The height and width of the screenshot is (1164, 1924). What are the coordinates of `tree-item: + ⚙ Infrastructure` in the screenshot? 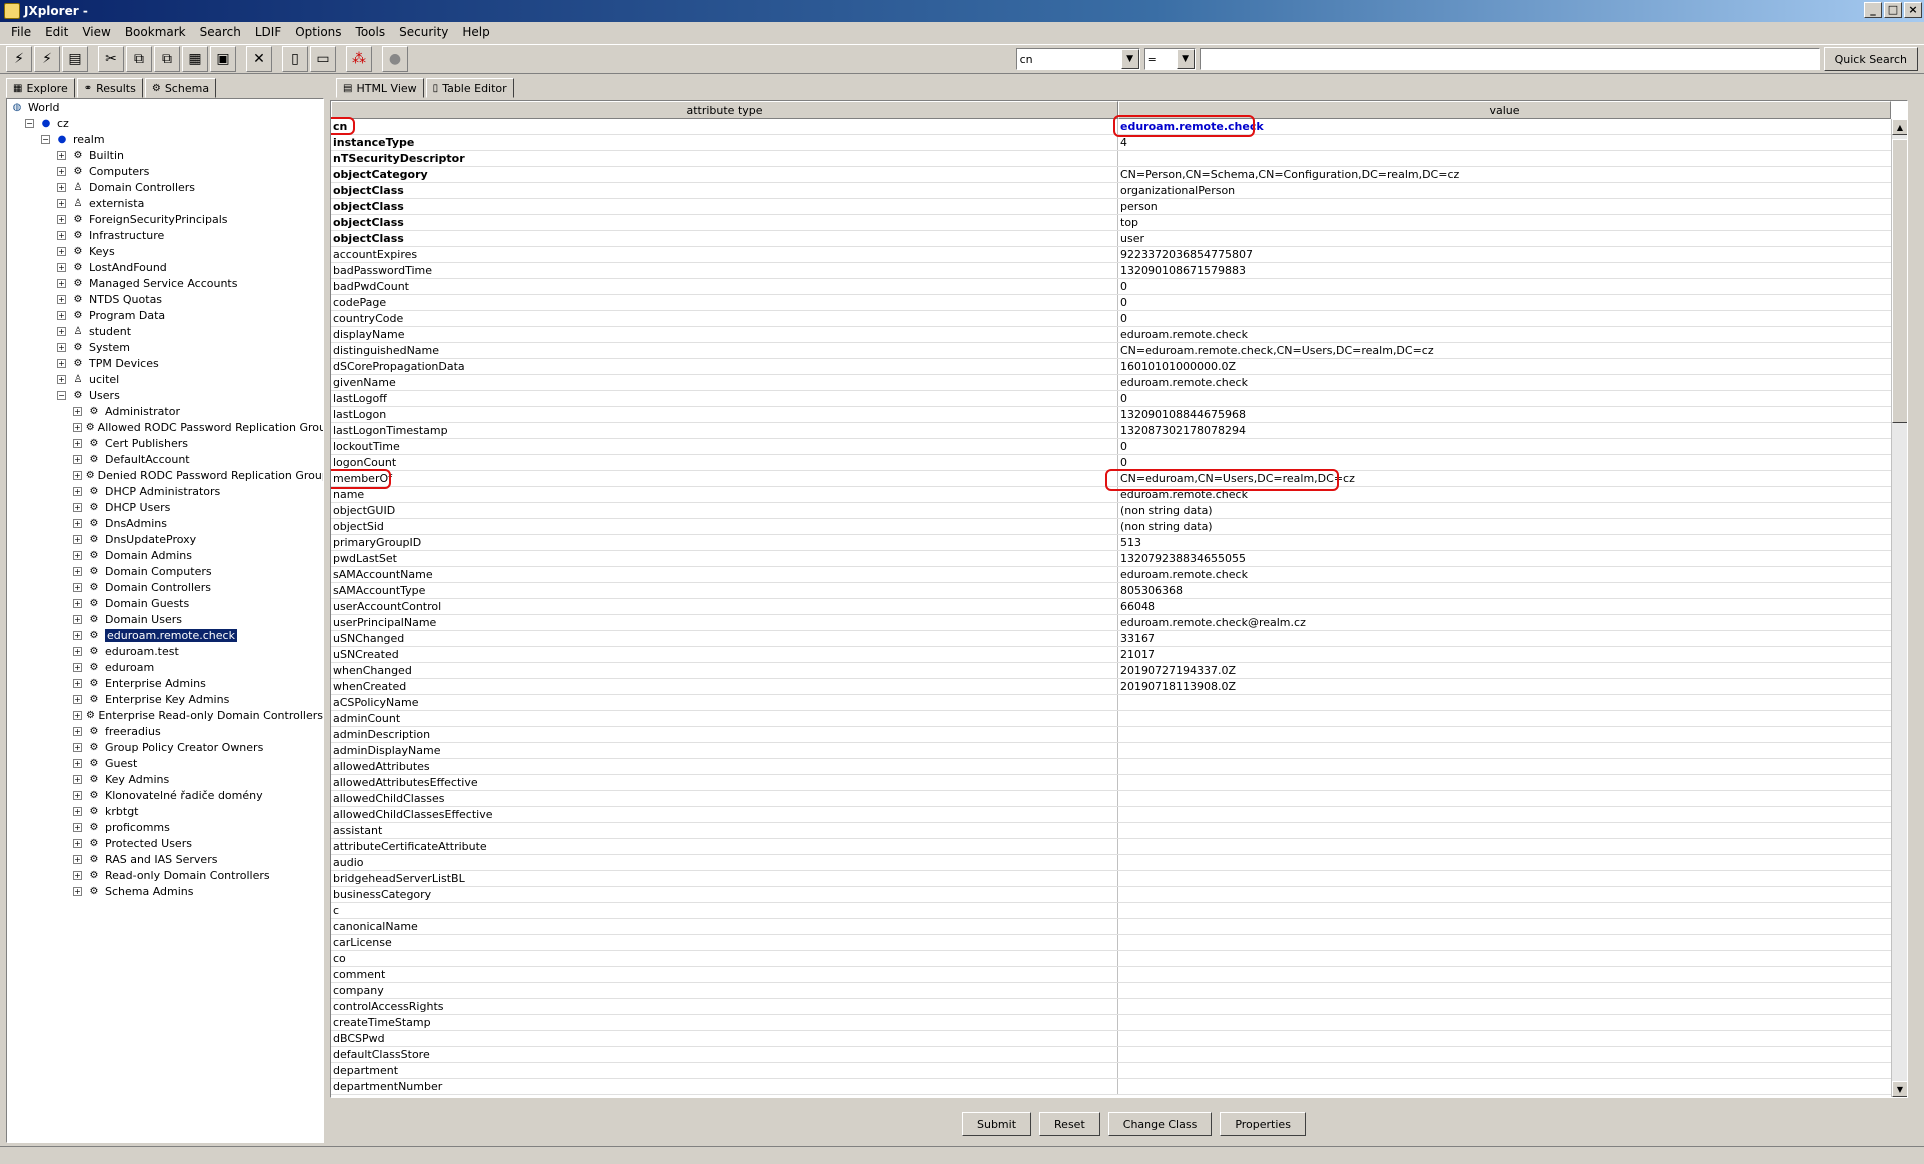 It's located at (165, 235).